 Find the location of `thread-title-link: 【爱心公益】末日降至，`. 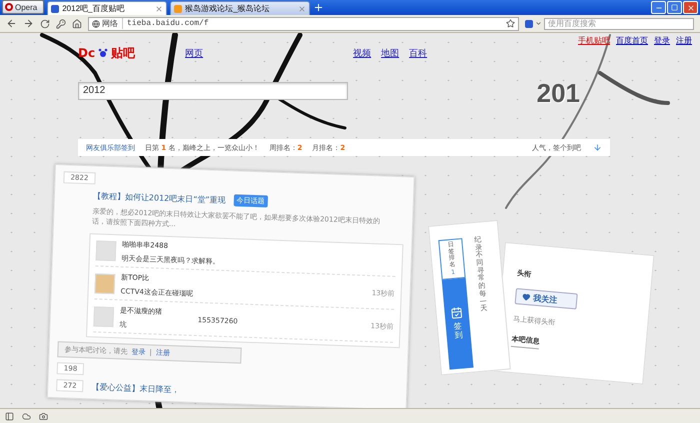

thread-title-link: 【爱心公益】末日降至， is located at coordinates (135, 387).